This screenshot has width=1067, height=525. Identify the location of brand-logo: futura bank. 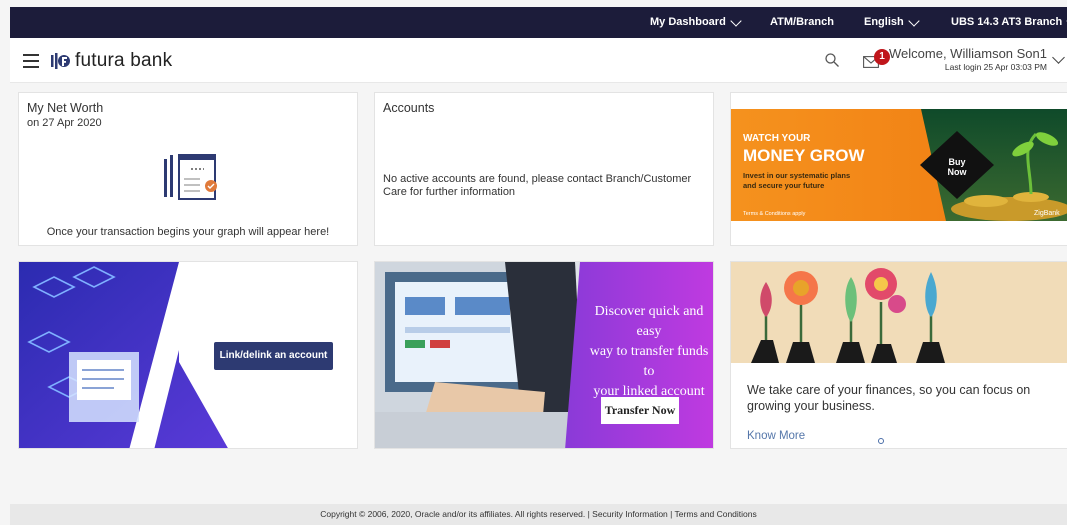
(111, 61).